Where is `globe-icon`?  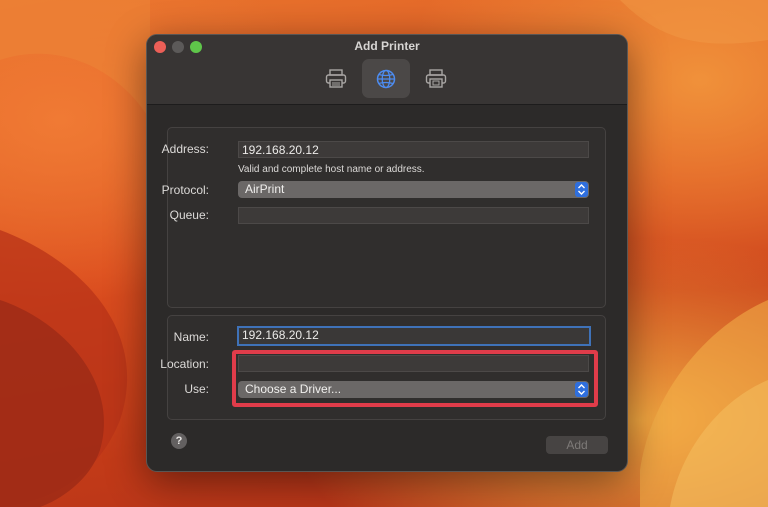
globe-icon is located at coordinates (386, 78).